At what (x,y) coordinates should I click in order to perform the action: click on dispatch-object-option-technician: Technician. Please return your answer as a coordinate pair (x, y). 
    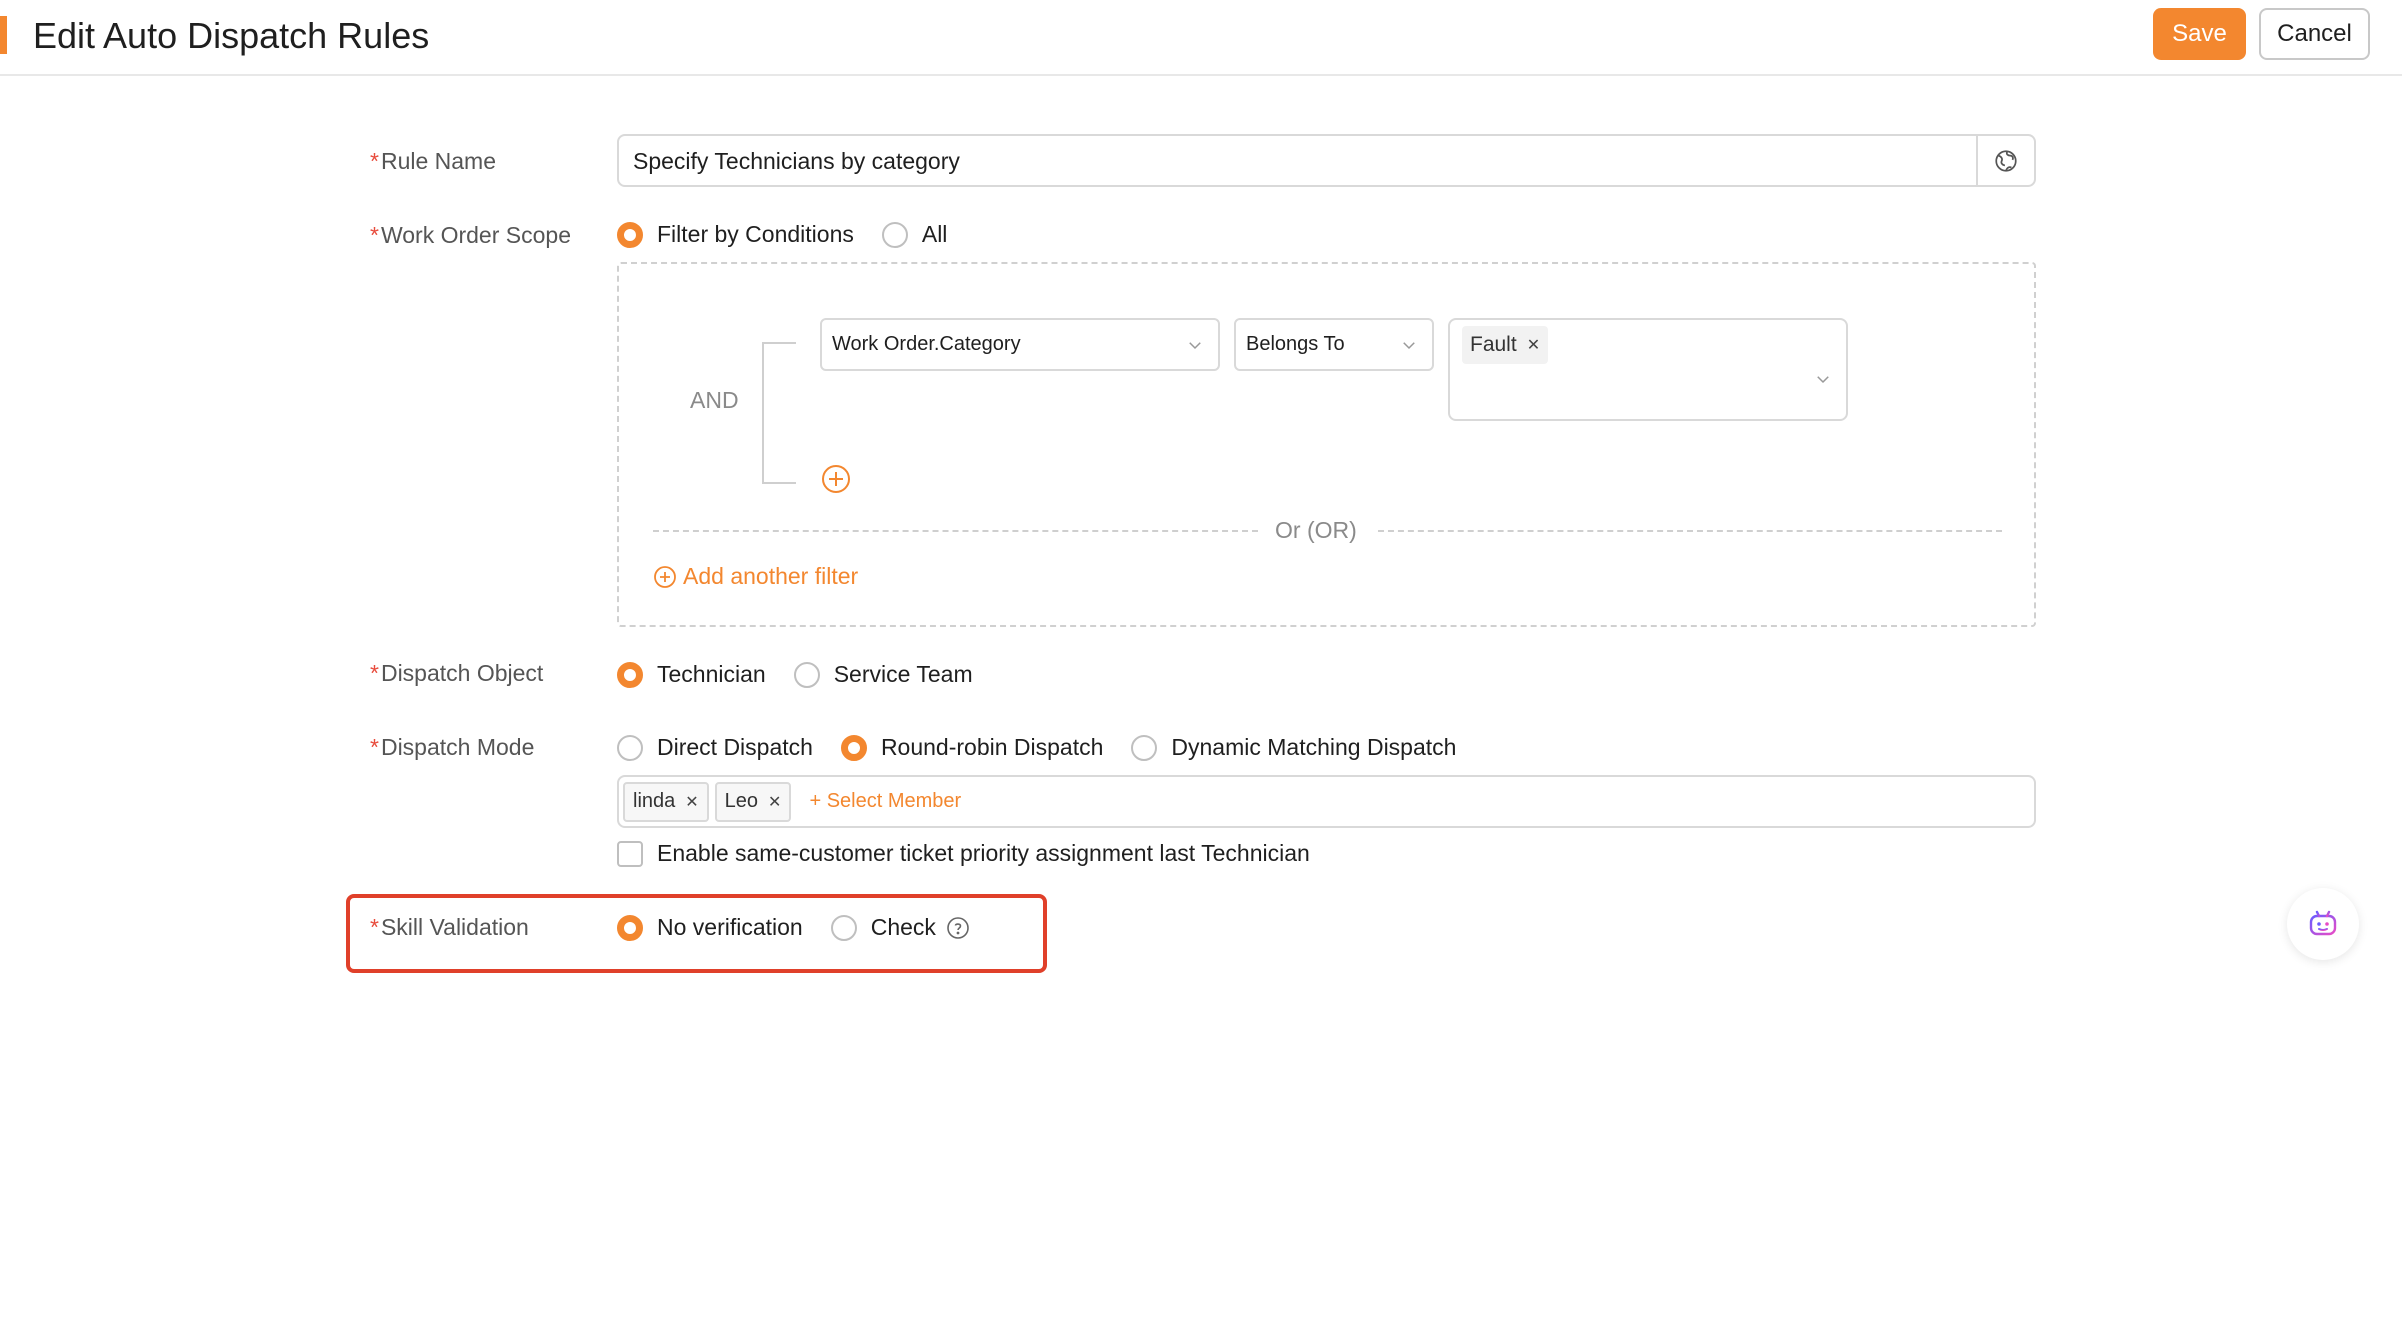
    Looking at the image, I should click on (691, 674).